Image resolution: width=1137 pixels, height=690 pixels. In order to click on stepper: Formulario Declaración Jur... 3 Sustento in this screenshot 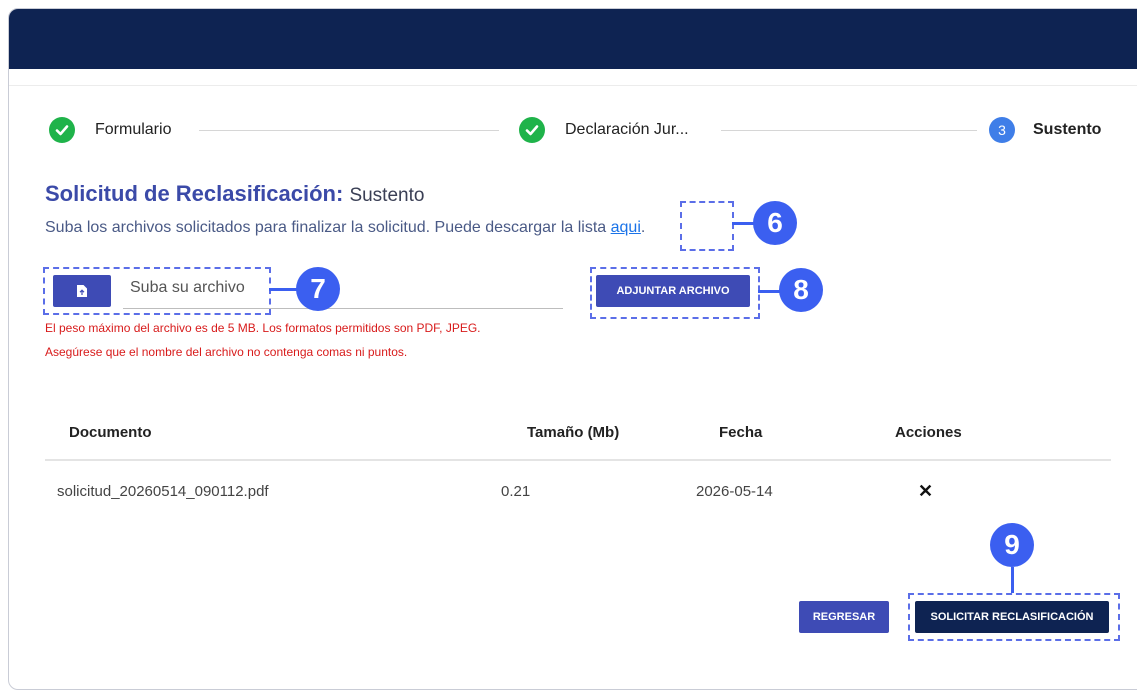, I will do `click(573, 137)`.